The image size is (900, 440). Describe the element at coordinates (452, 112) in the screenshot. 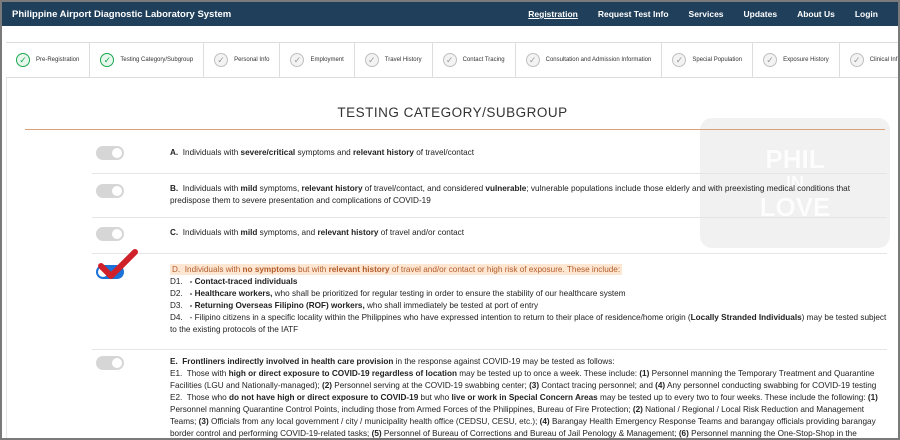

I see `page-title: TESTING CATEGORY/SUBGROUP` at that location.